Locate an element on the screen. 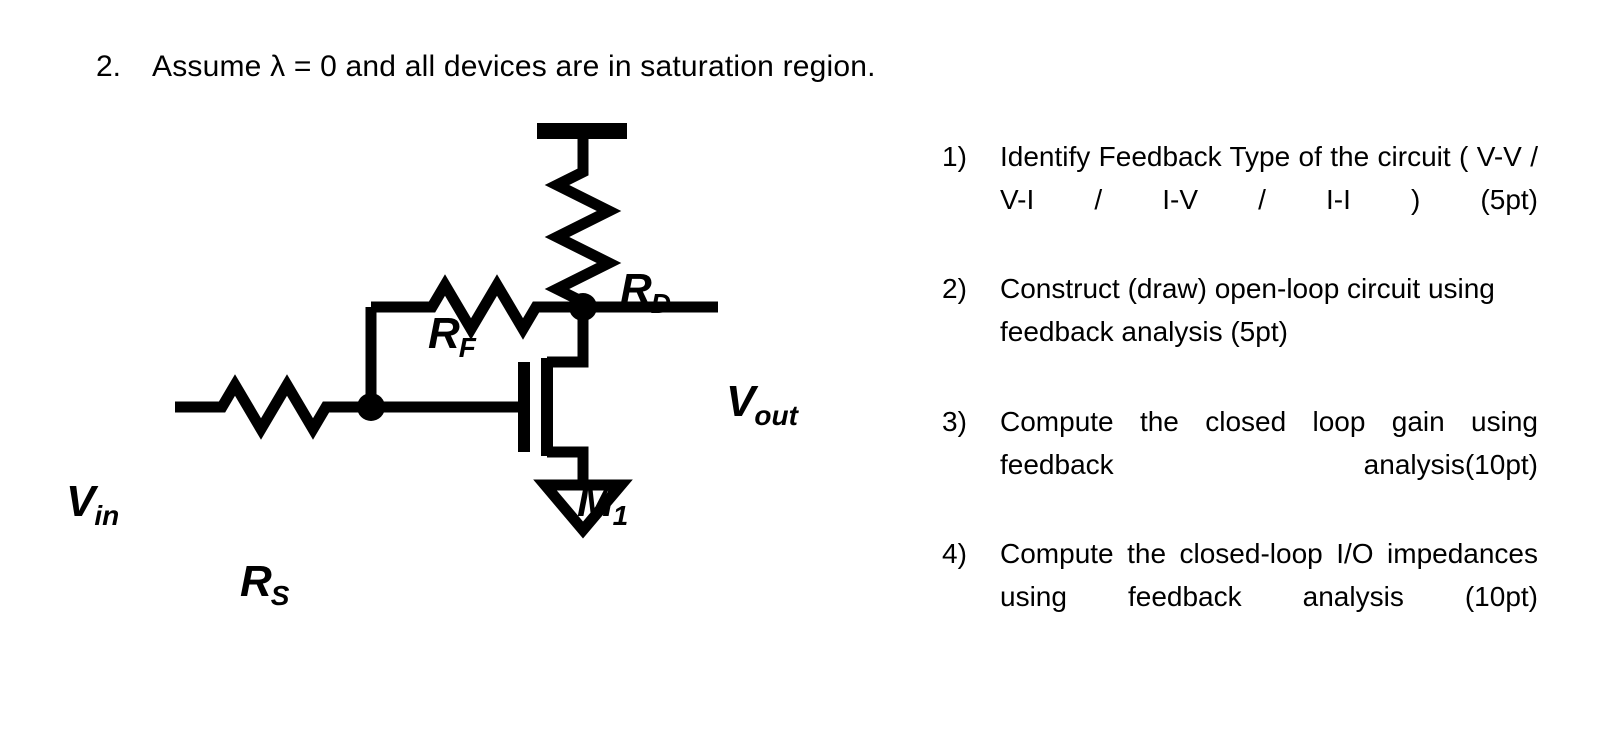  label-vin: Vin is located at coordinates (93, 503).